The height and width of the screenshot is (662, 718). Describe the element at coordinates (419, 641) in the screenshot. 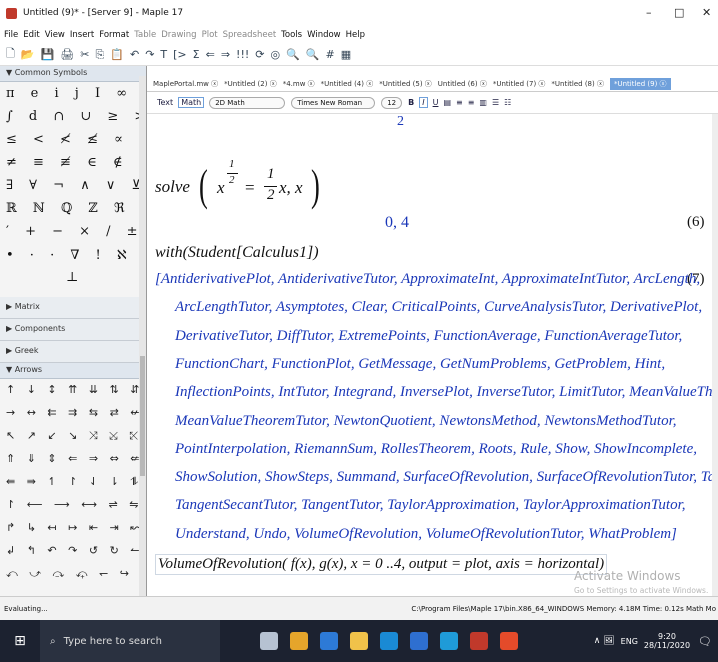

I see `app-icon` at that location.